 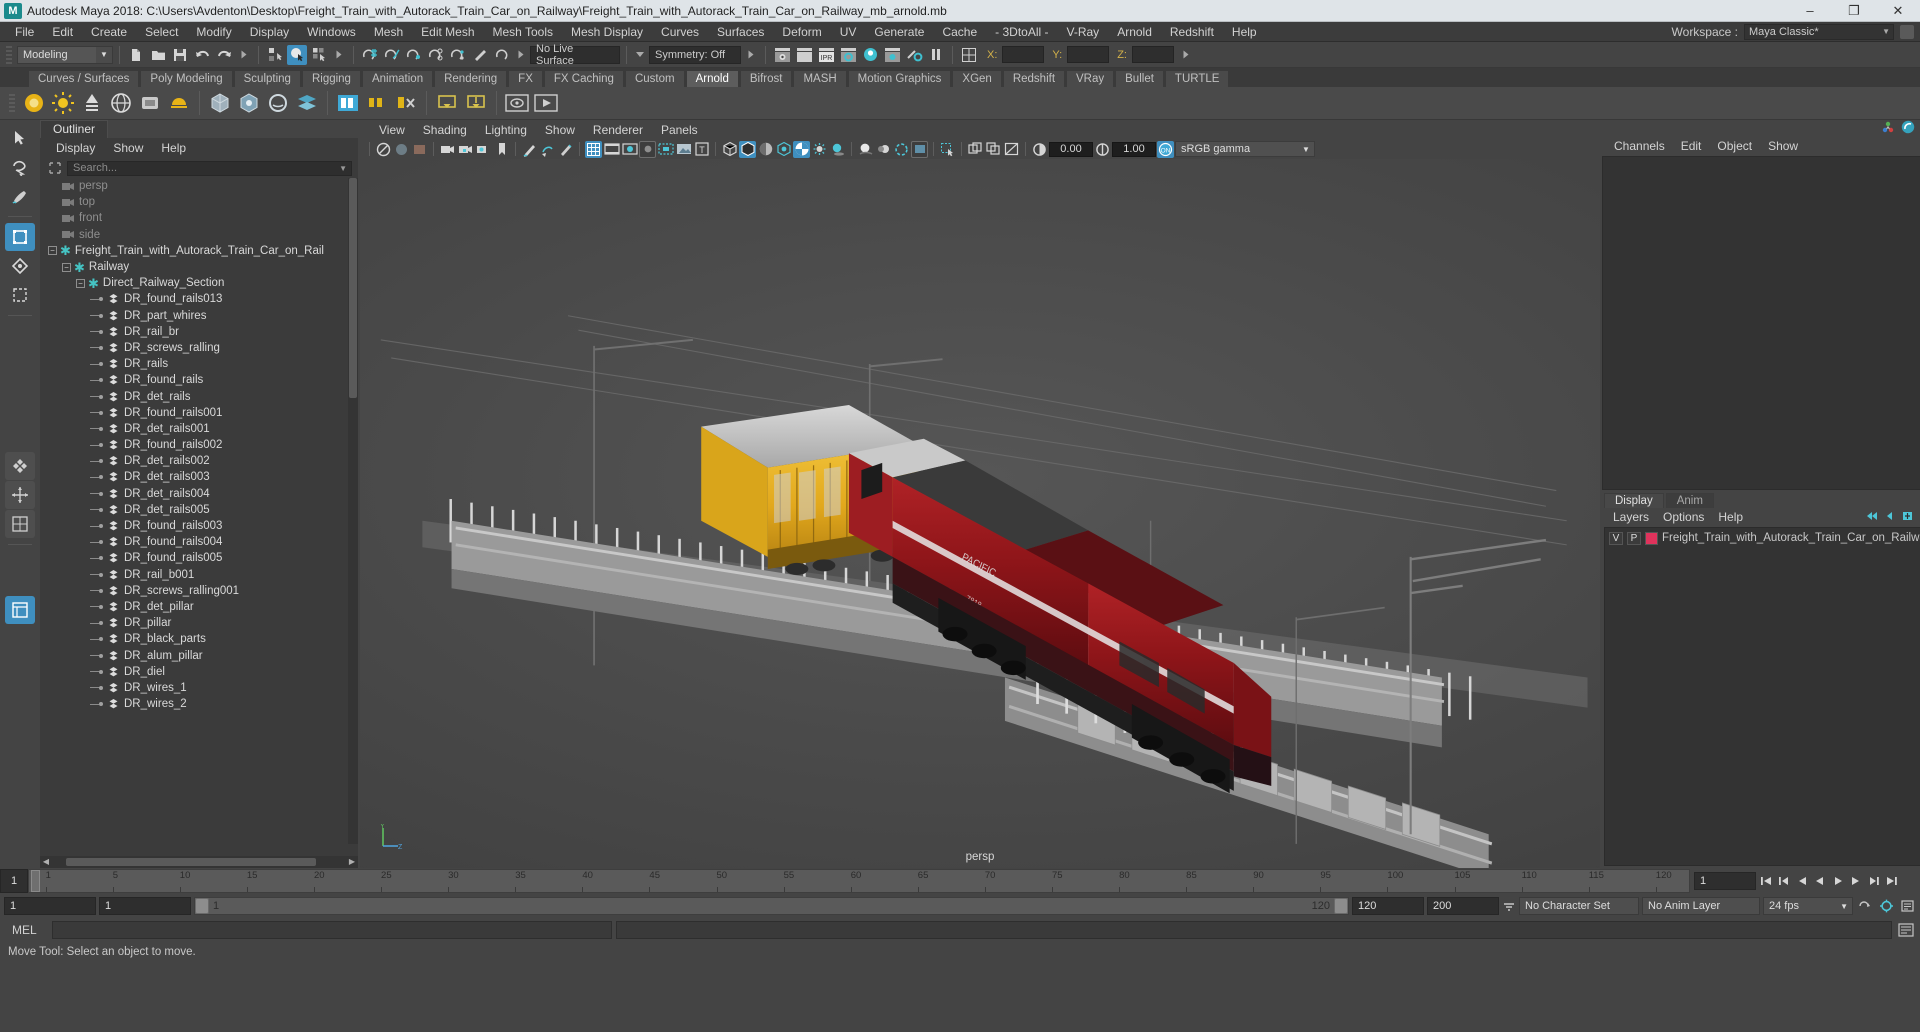 What do you see at coordinates (640, 54) in the screenshot?
I see `symmetry-dropdown-arrow` at bounding box center [640, 54].